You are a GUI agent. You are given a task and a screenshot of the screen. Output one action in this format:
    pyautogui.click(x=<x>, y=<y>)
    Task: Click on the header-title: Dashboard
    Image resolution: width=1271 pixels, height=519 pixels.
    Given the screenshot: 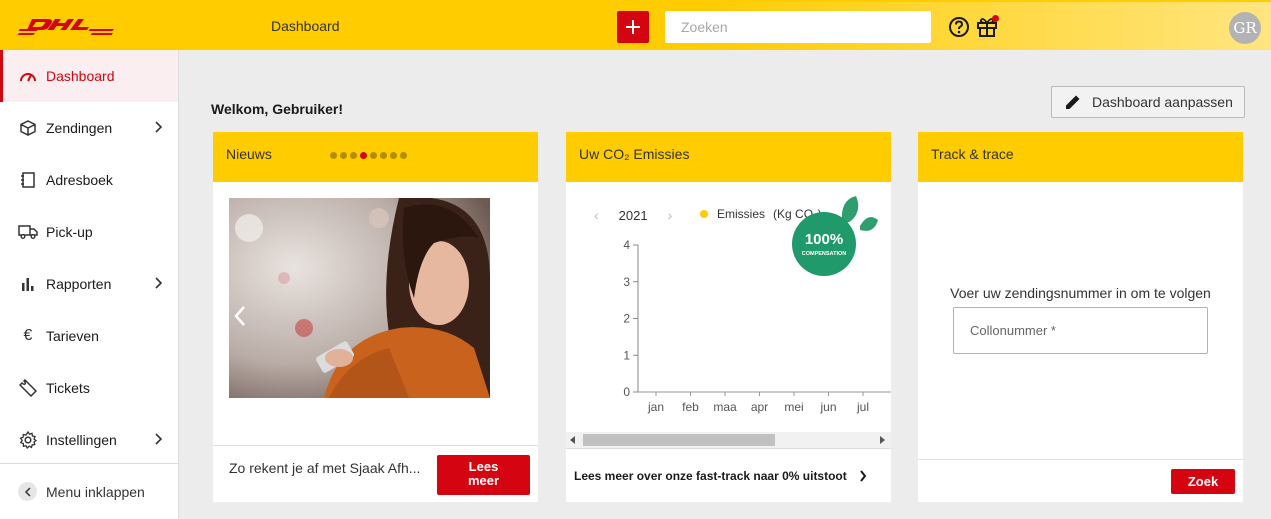 What is the action you would take?
    pyautogui.click(x=305, y=26)
    